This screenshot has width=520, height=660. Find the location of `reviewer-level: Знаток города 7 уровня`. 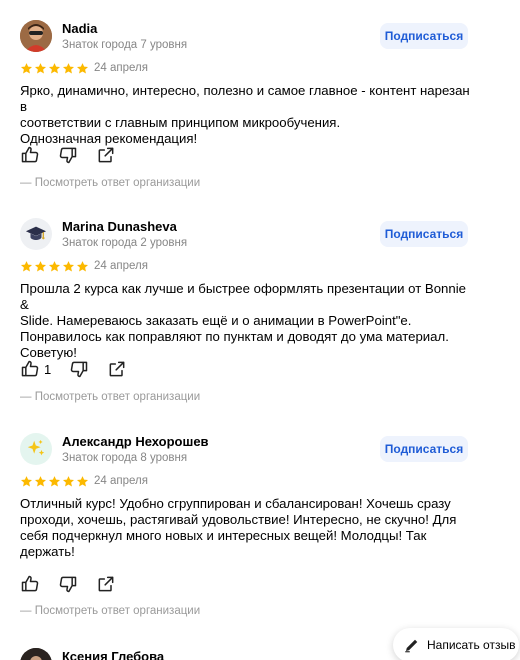

reviewer-level: Знаток города 7 уровня is located at coordinates (125, 45).